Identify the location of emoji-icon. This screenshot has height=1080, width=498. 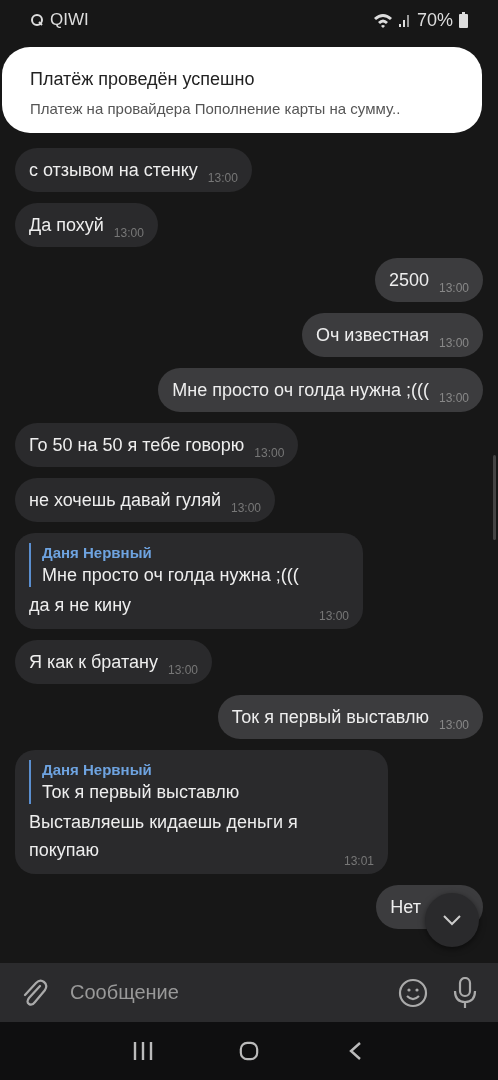
(413, 992).